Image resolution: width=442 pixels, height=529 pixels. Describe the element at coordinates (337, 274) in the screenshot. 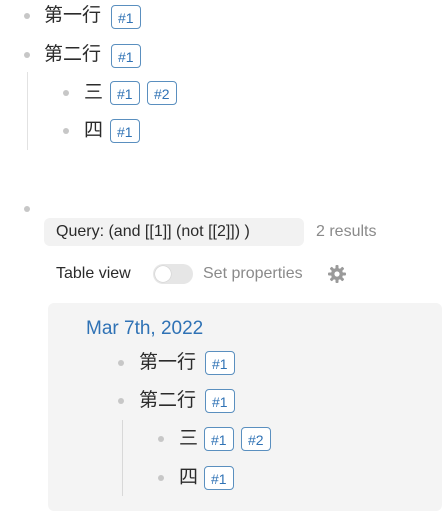

I see `gear-icon` at that location.